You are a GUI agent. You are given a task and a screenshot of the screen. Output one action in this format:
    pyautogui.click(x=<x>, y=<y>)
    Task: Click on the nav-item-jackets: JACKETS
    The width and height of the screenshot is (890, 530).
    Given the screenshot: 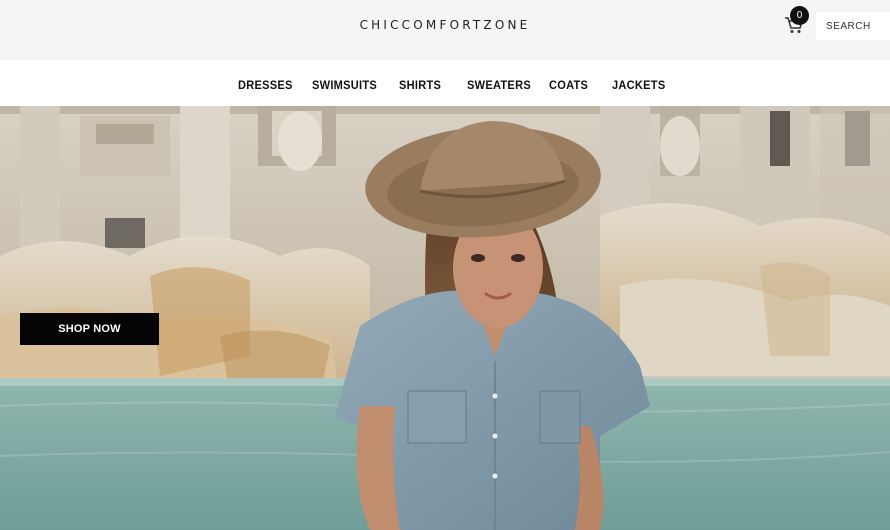 What is the action you would take?
    pyautogui.click(x=638, y=85)
    